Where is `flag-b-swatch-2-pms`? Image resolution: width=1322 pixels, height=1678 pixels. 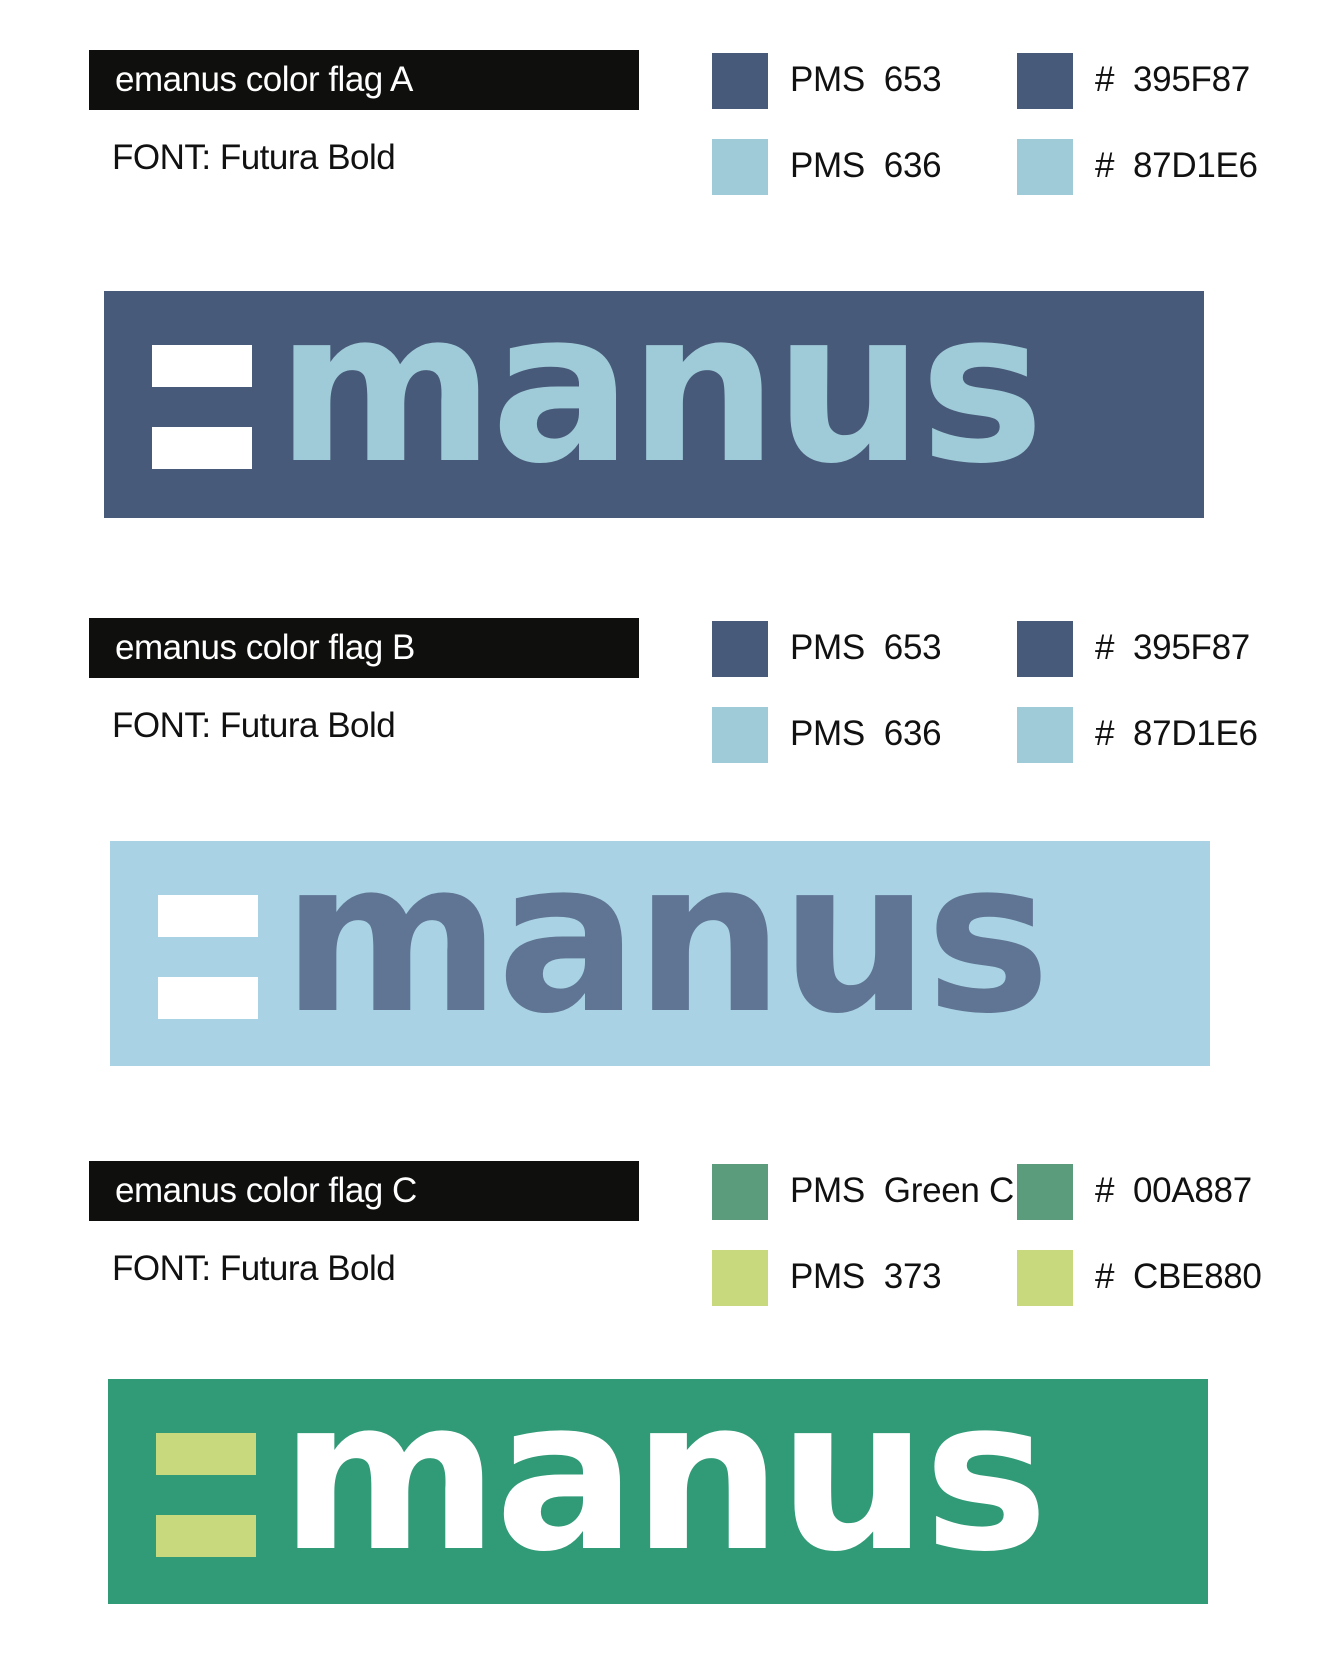
flag-b-swatch-2-pms is located at coordinates (740, 735).